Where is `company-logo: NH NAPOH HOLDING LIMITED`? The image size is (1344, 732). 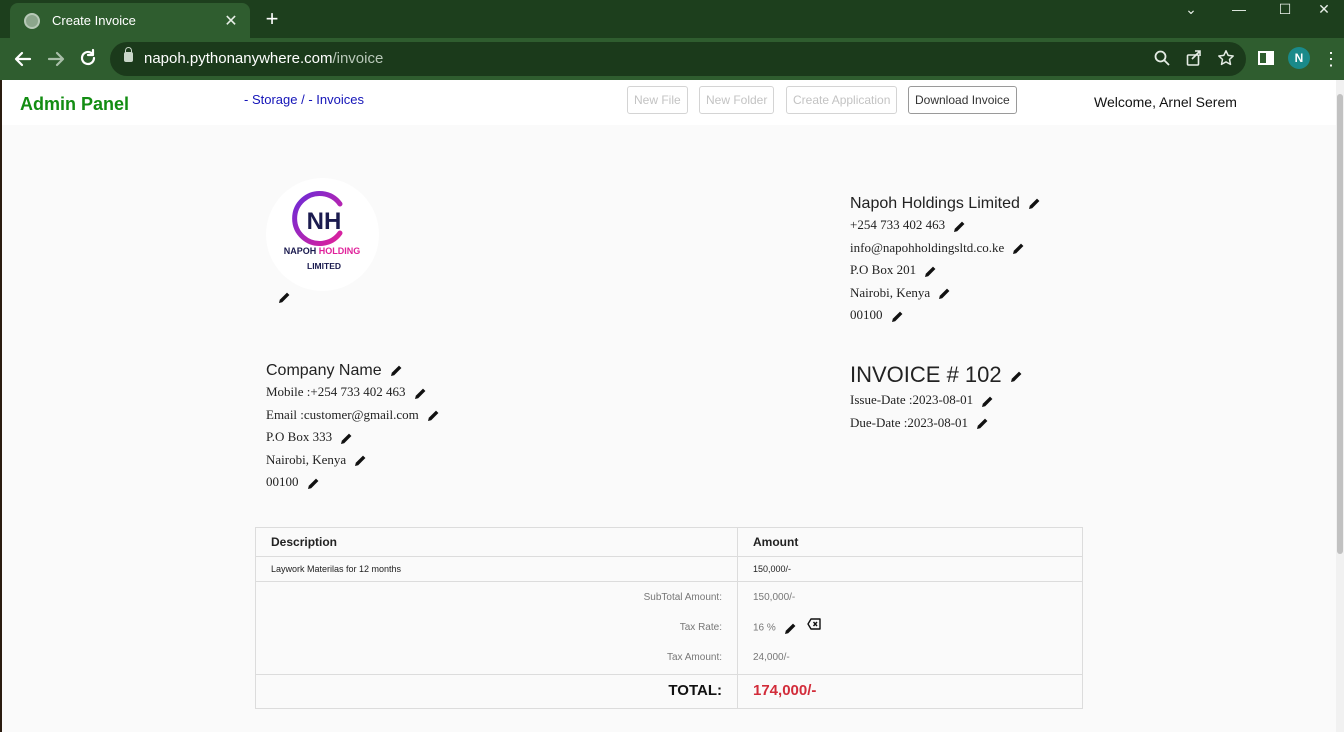
company-logo: NH NAPOH HOLDING LIMITED is located at coordinates (322, 234).